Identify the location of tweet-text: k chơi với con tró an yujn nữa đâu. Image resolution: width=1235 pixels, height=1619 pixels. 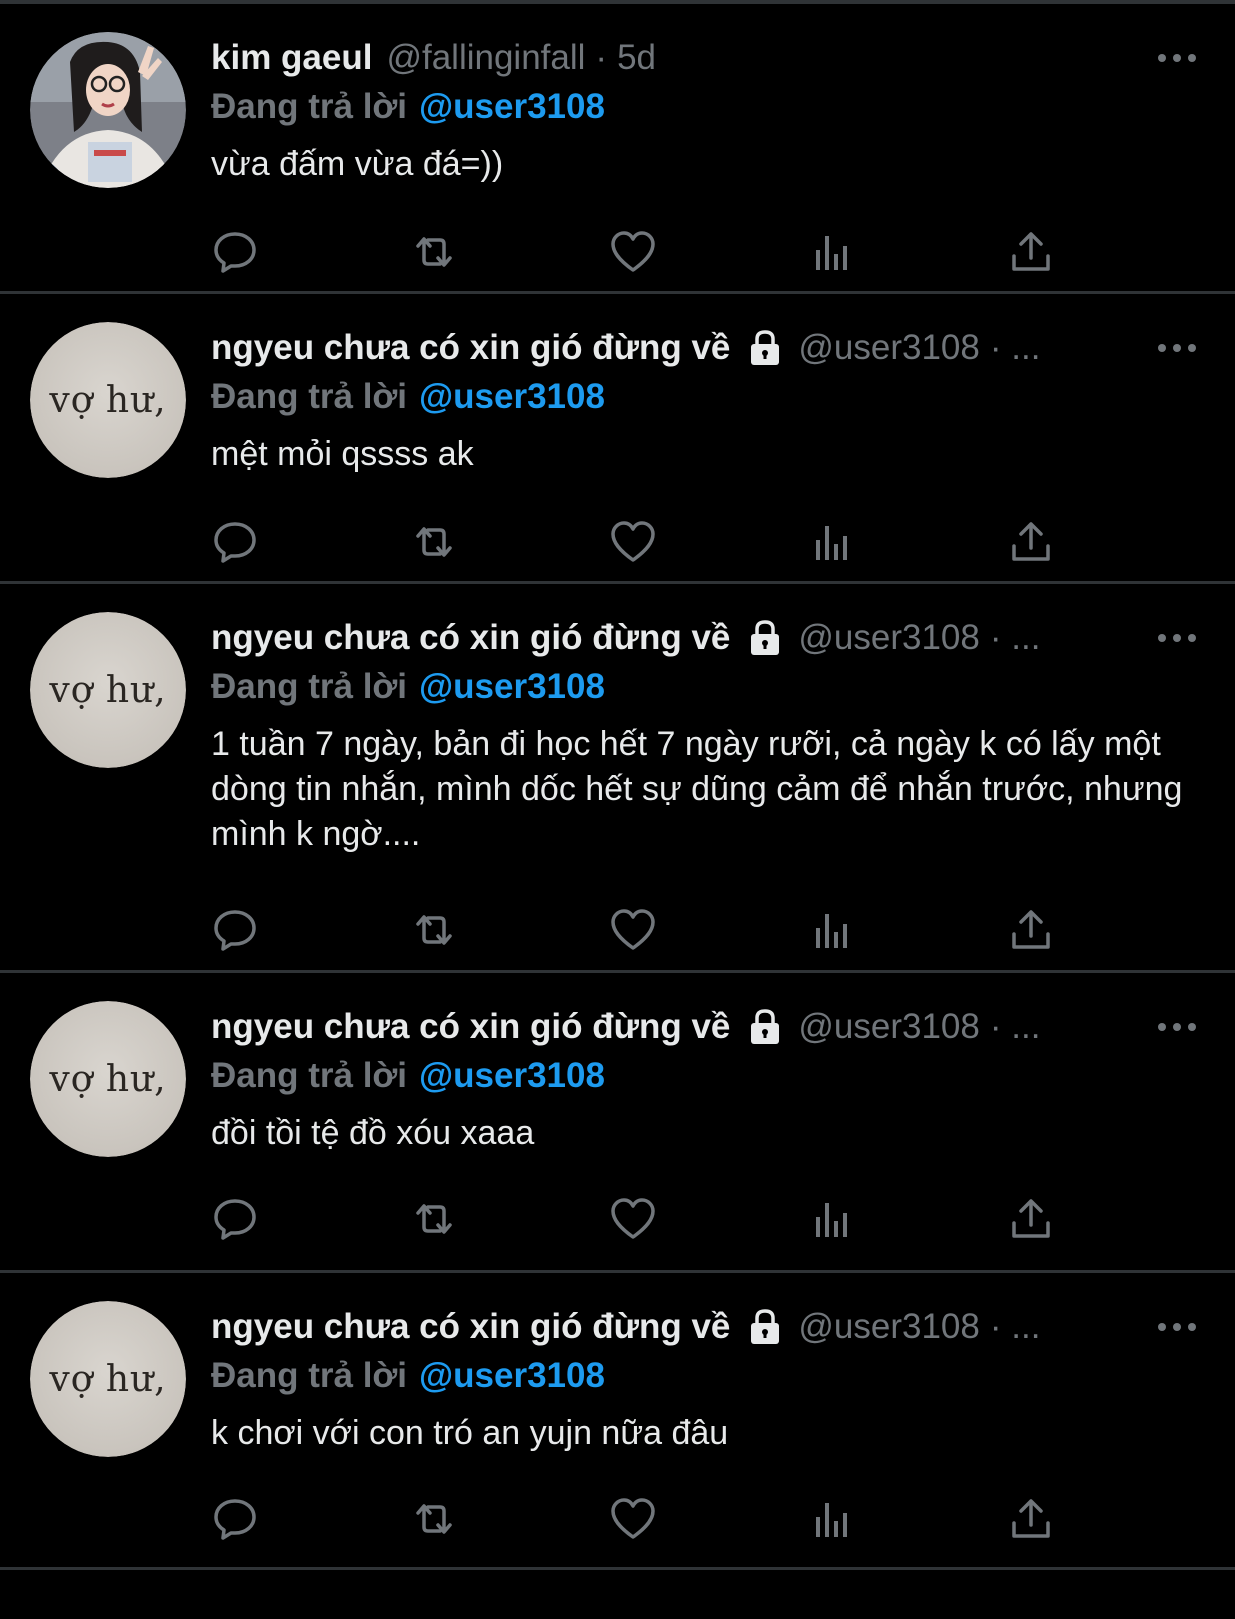
(470, 1433).